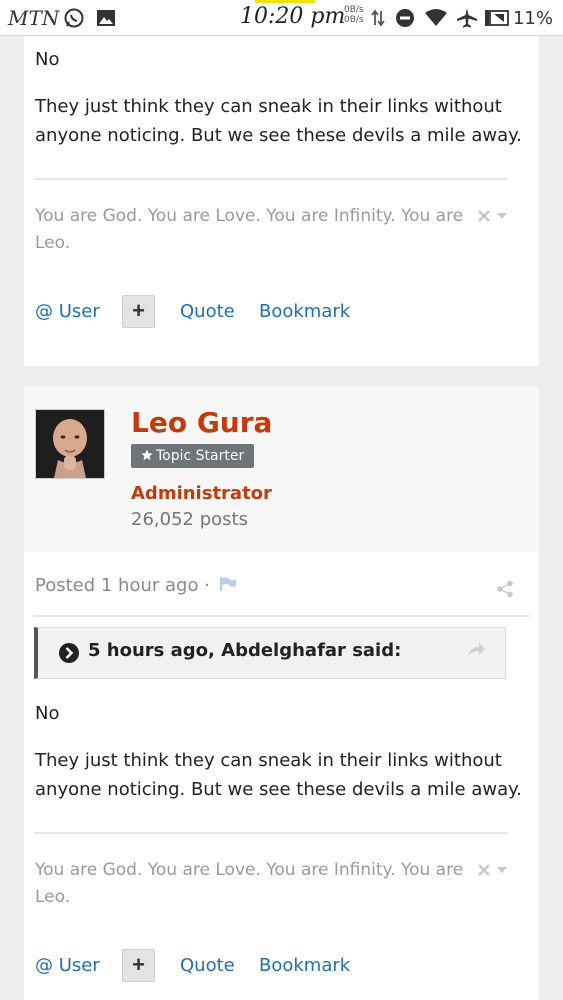 The height and width of the screenshot is (1000, 563). Describe the element at coordinates (405, 18) in the screenshot. I see `dnd-icon` at that location.